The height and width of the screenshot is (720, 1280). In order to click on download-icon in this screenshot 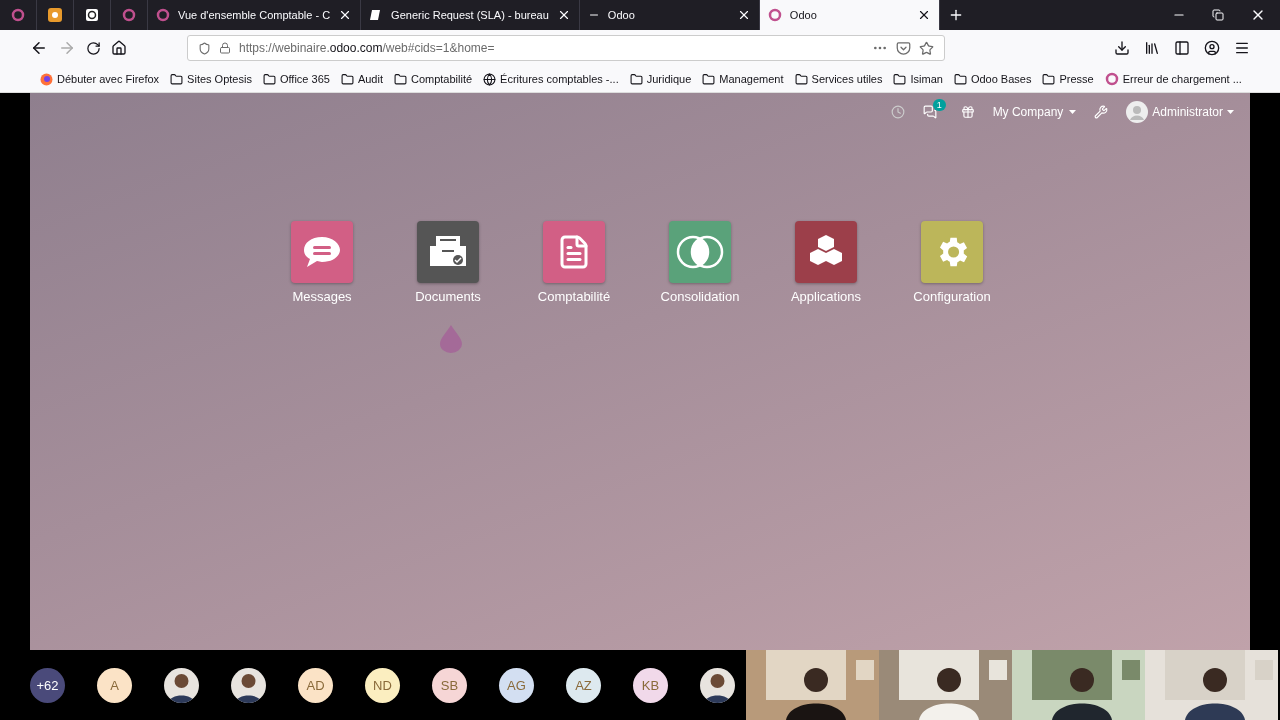, I will do `click(1122, 48)`.